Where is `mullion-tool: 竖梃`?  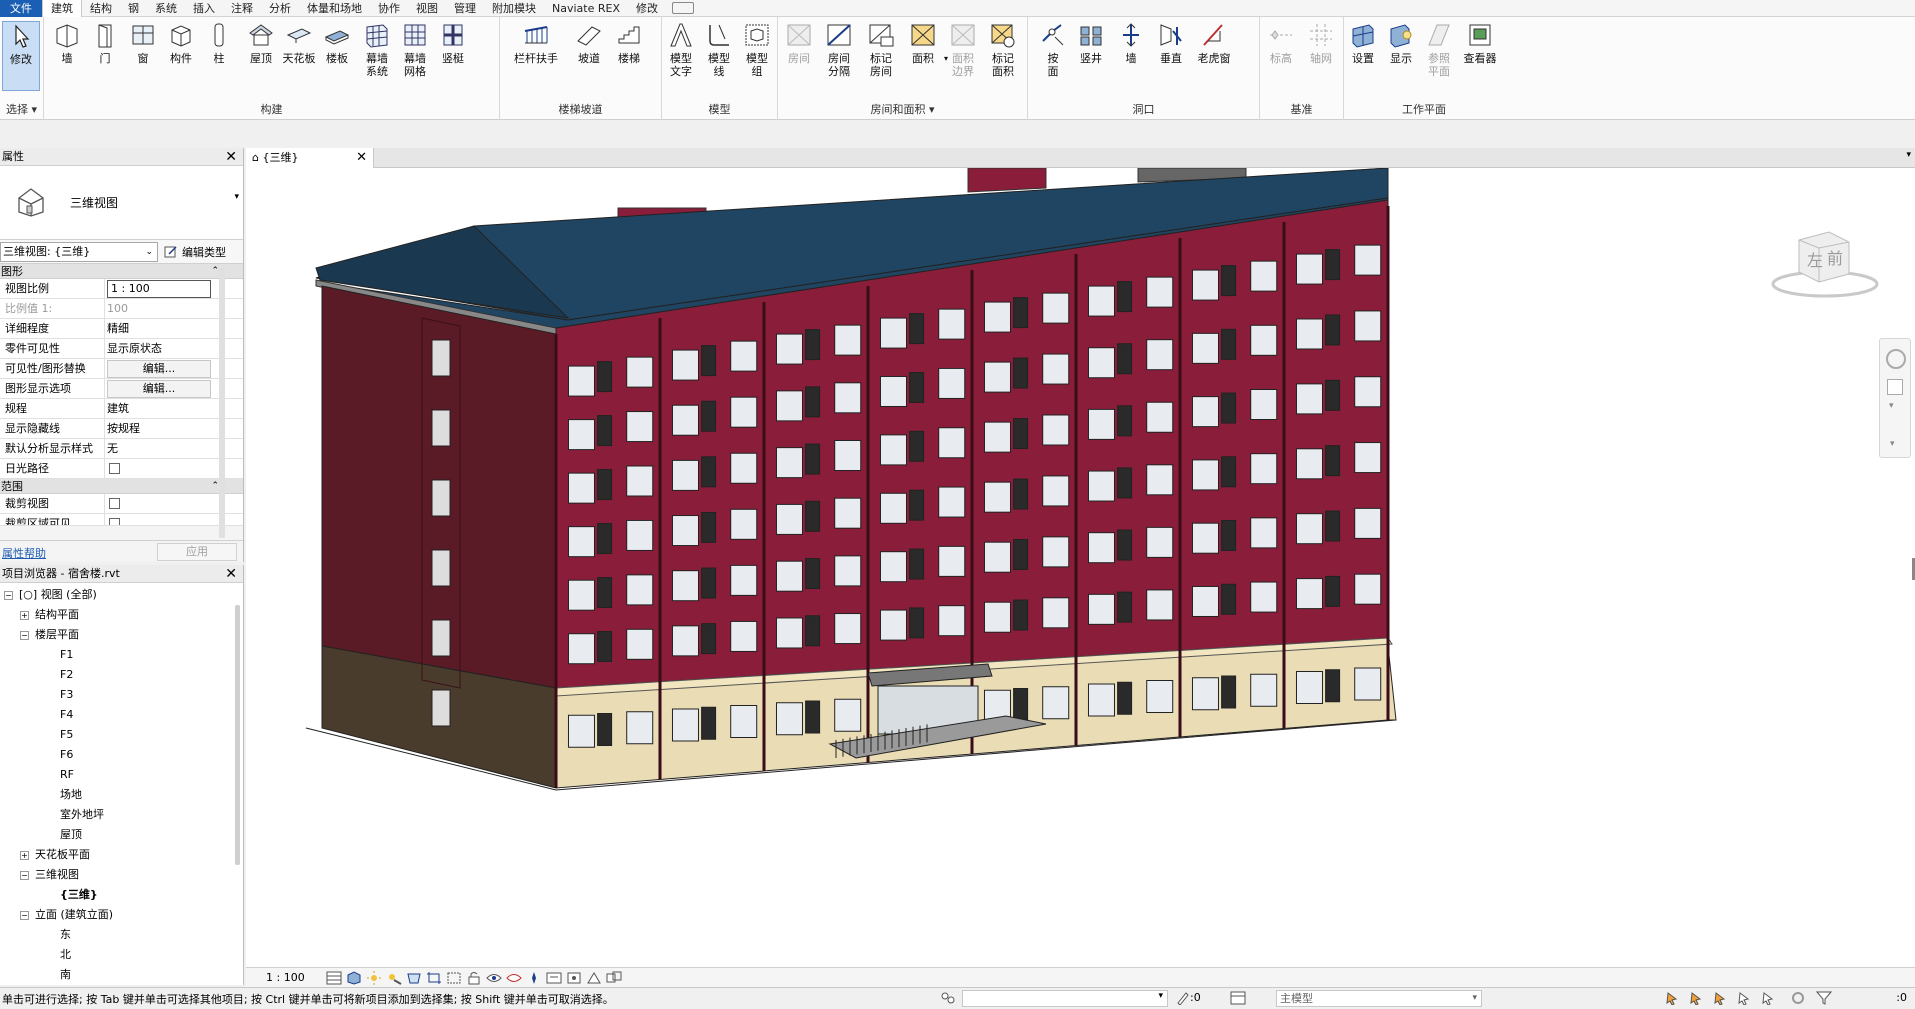 mullion-tool: 竖梃 is located at coordinates (453, 43).